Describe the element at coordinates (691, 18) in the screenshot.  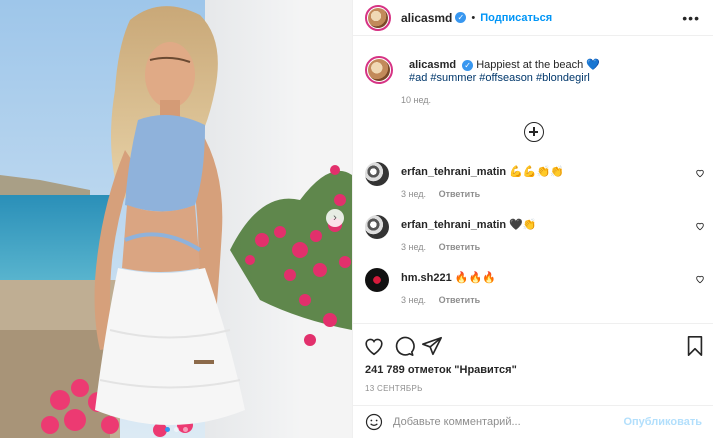
I see `more-options-icon: •••` at that location.